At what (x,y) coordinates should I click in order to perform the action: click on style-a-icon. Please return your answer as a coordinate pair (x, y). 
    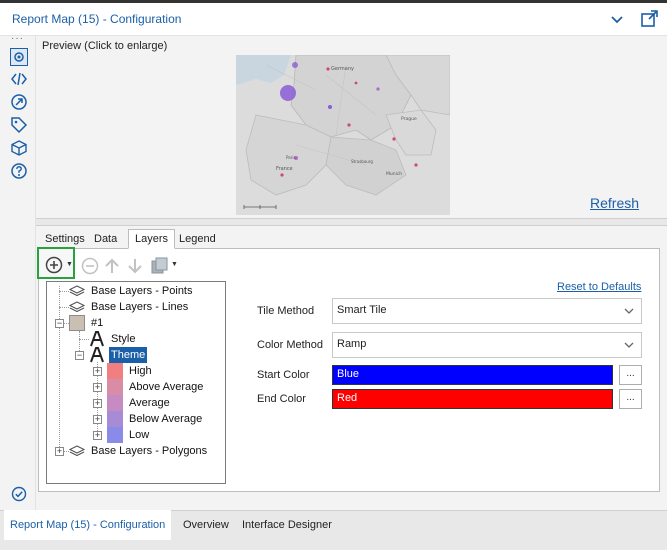
    Looking at the image, I should click on (97, 339).